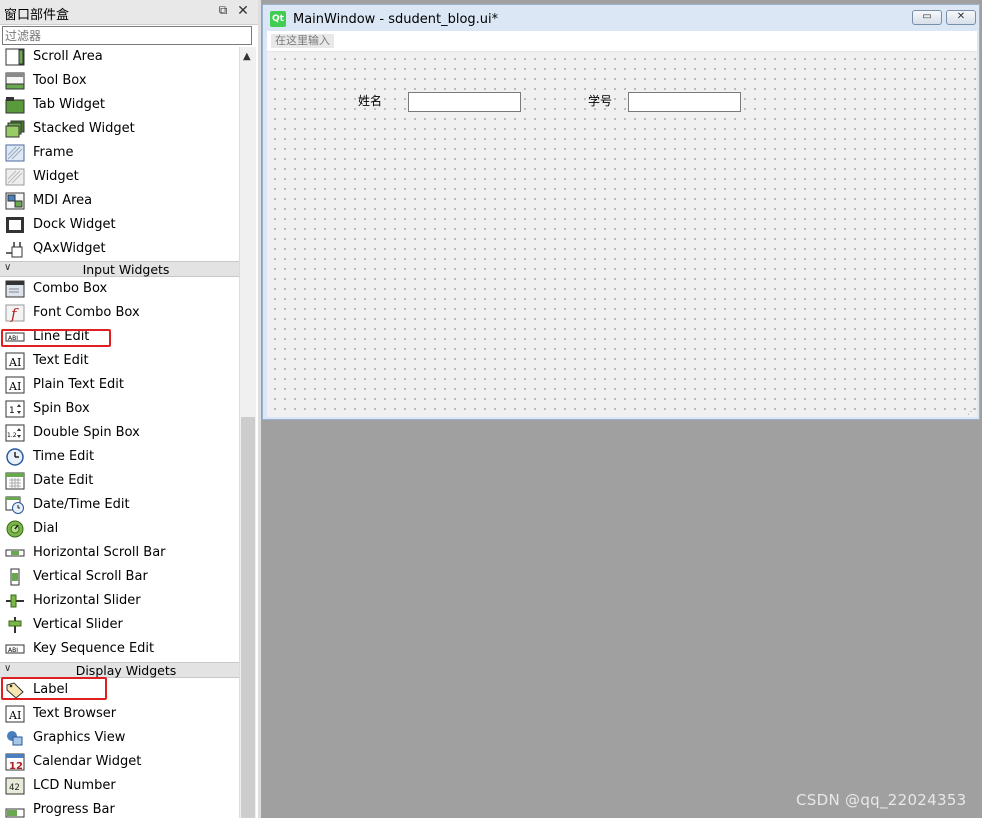 The width and height of the screenshot is (982, 818). What do you see at coordinates (61, 408) in the screenshot?
I see `list-item-label: Spin Box` at bounding box center [61, 408].